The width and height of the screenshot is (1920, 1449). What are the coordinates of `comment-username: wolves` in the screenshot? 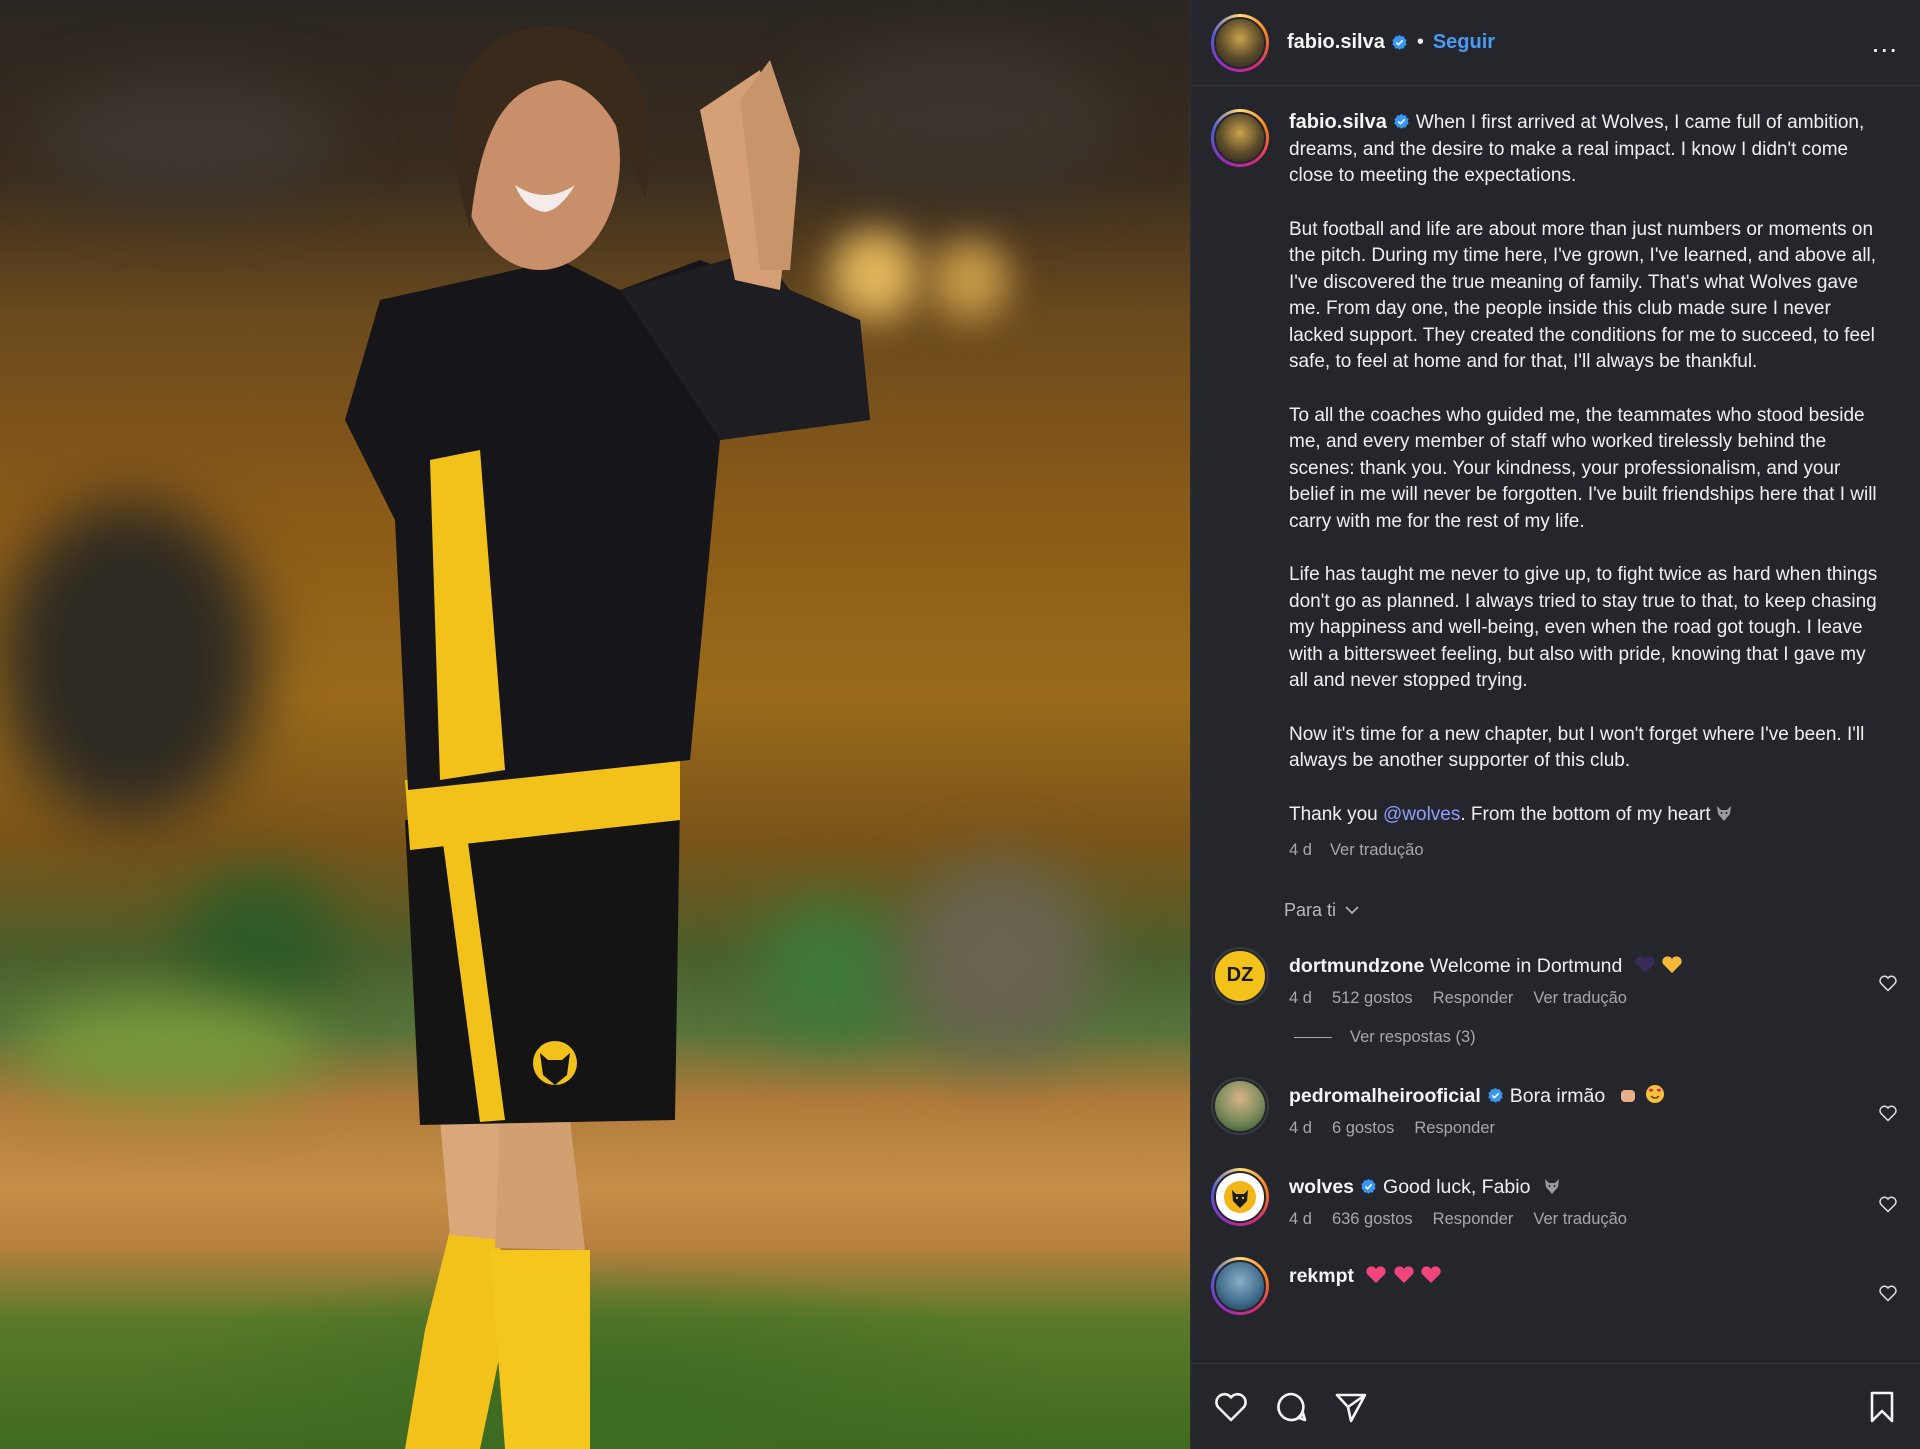 It's located at (1321, 1187).